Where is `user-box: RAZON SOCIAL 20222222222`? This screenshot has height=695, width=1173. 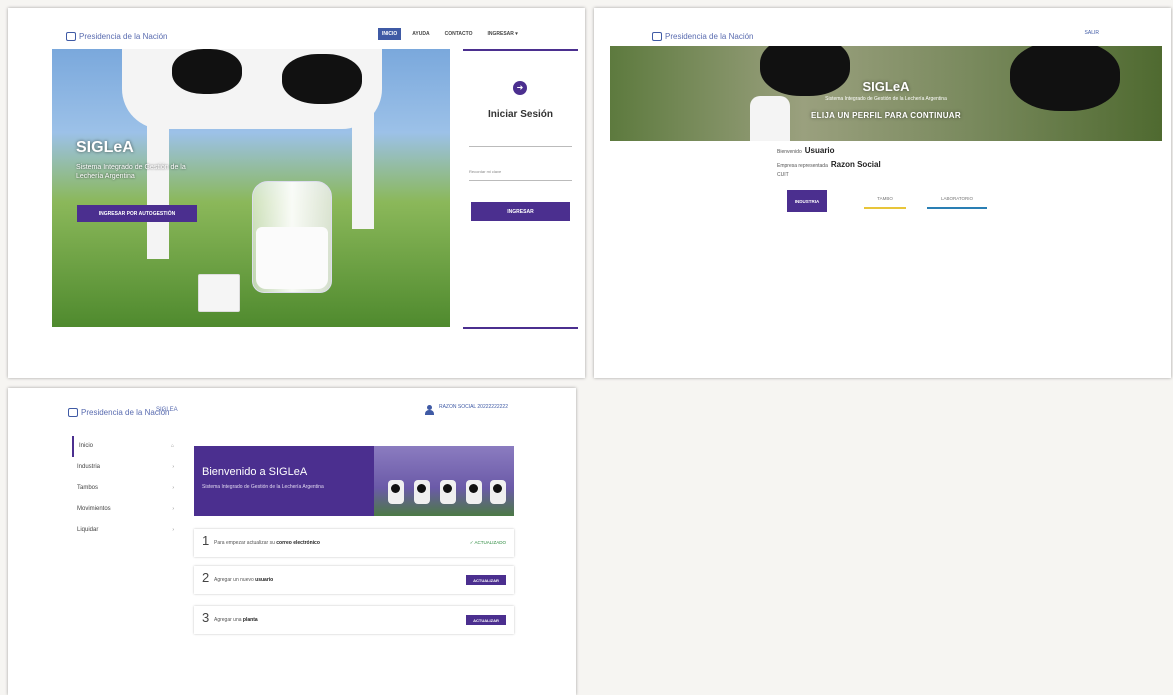
user-box: RAZON SOCIAL 20222222222 is located at coordinates (466, 409).